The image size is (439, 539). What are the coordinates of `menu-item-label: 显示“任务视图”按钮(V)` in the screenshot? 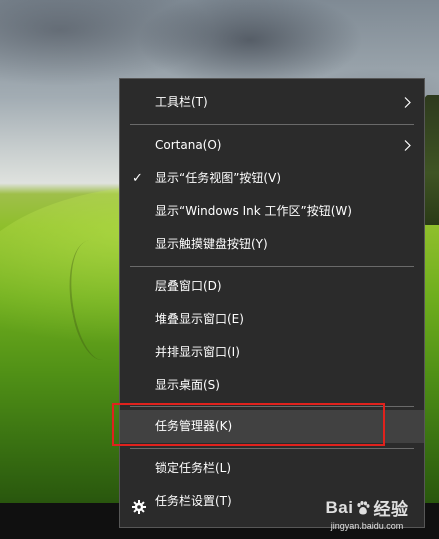 It's located at (218, 178).